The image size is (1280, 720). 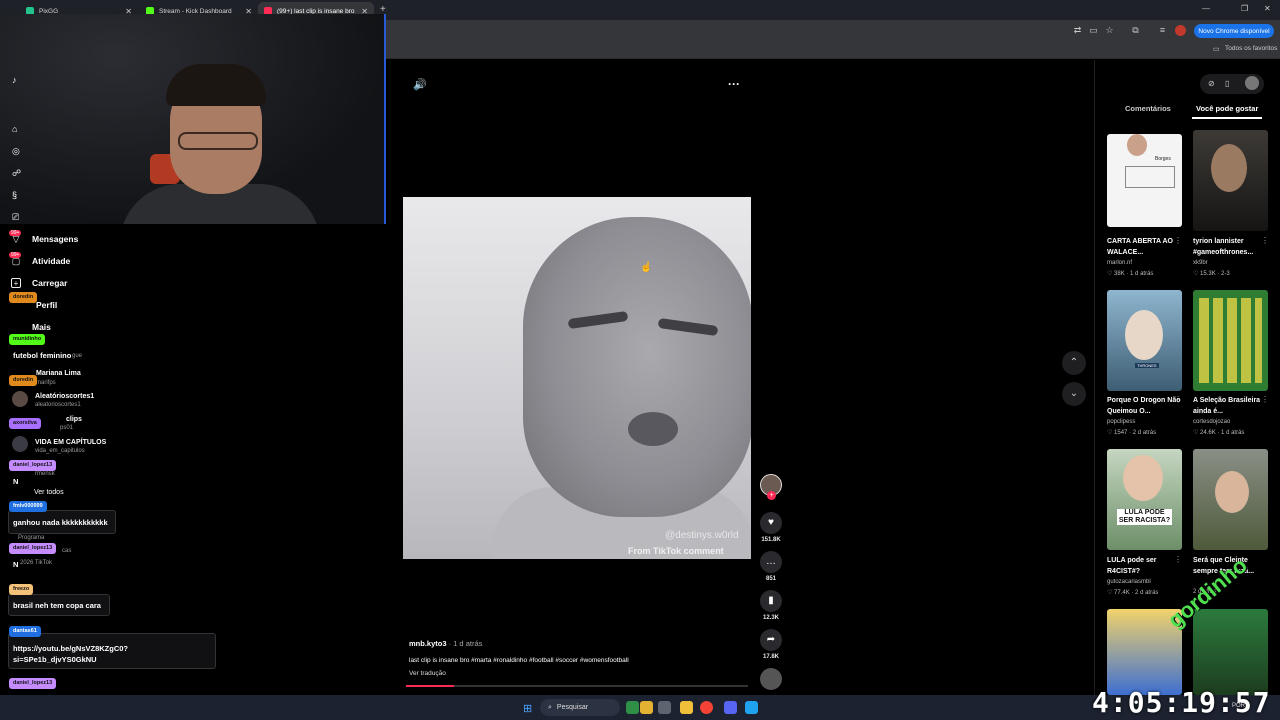 I want to click on thumb-note, so click(x=1150, y=177).